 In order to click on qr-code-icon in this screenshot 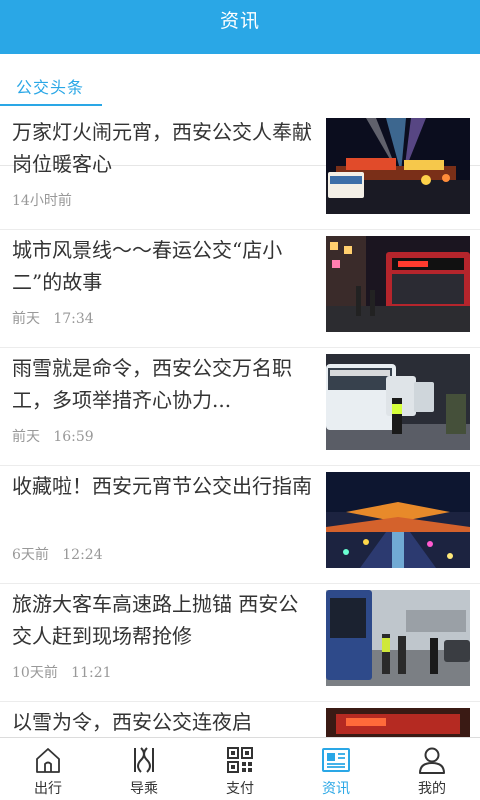, I will do `click(240, 760)`.